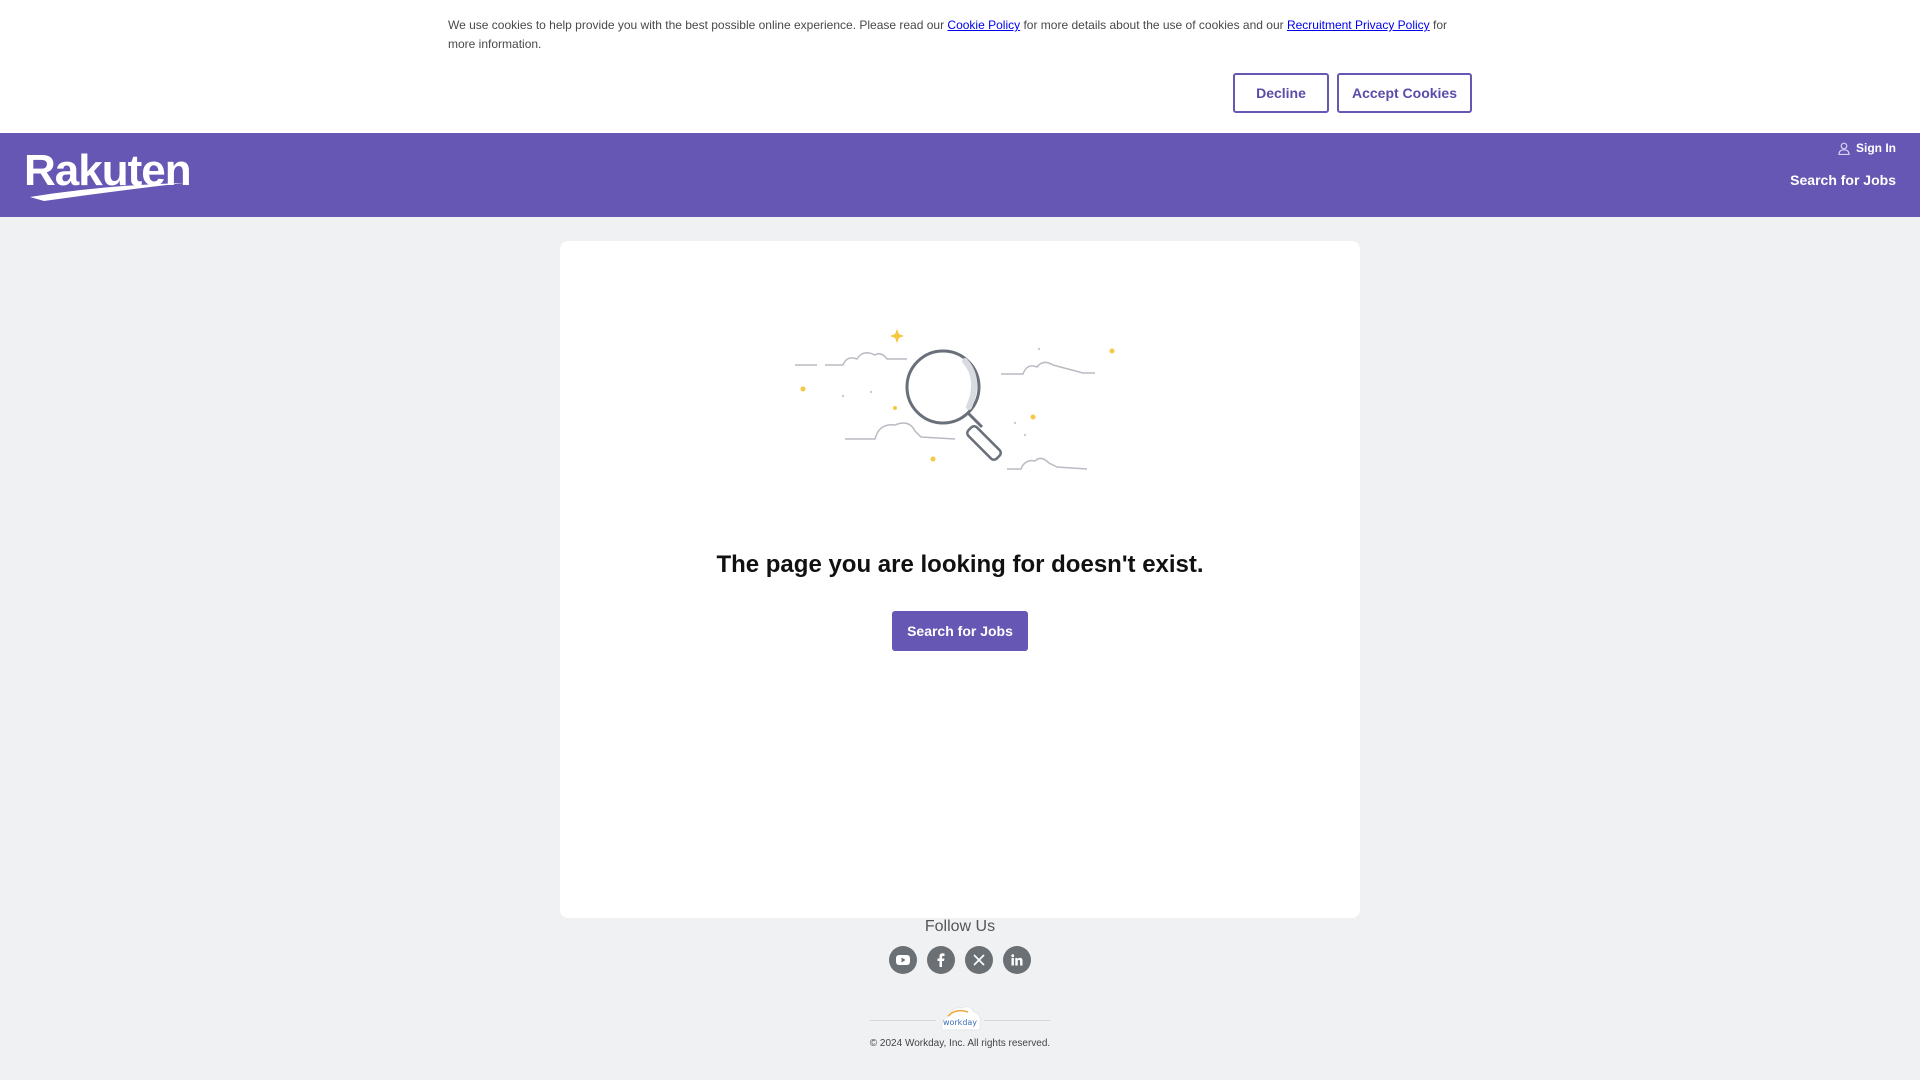  I want to click on youtube-icon, so click(903, 960).